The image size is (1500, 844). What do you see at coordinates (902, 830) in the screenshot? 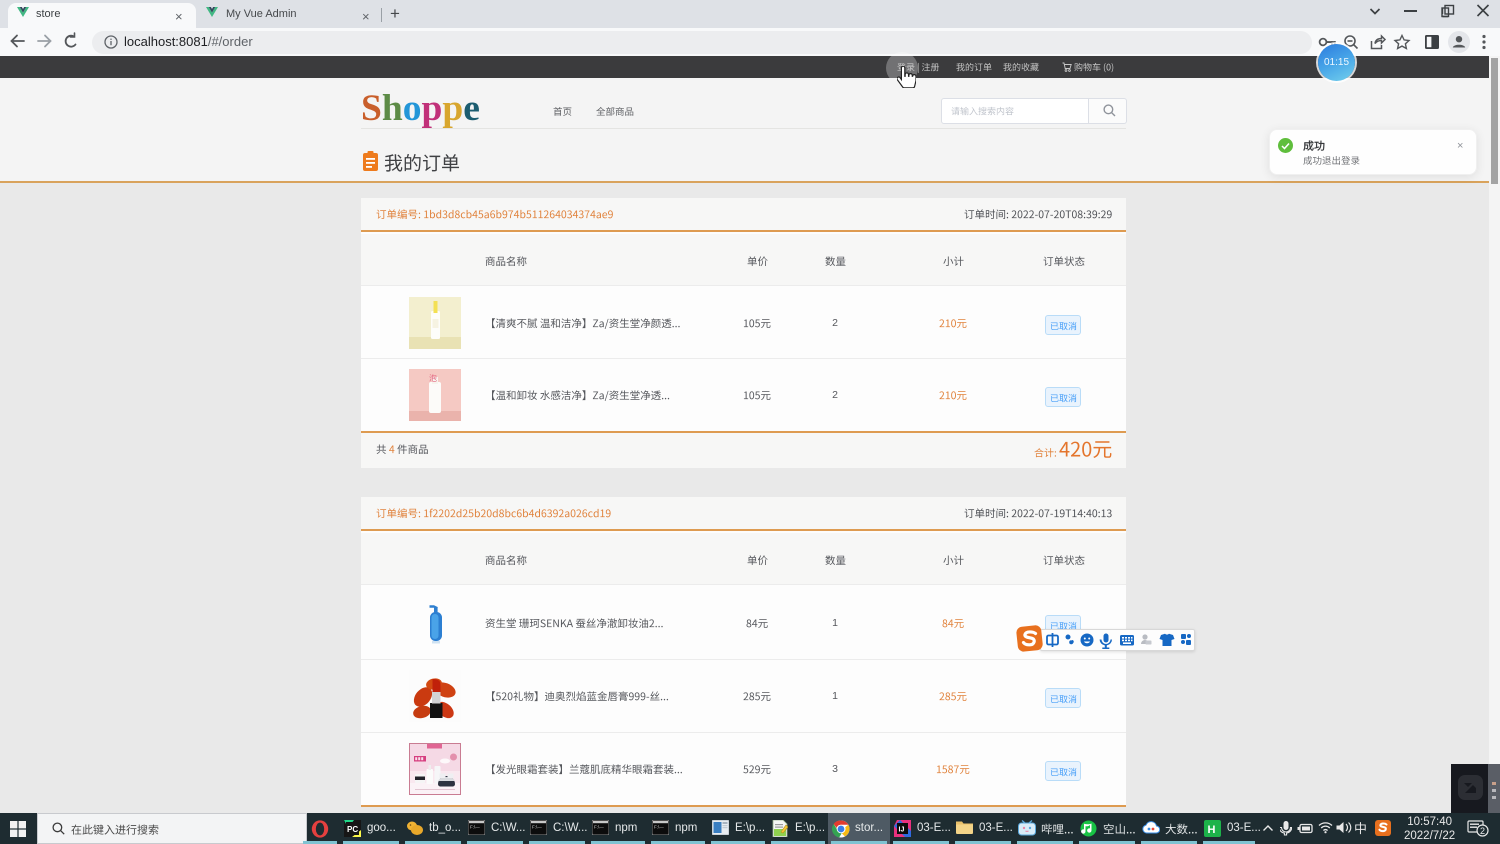
I see `svg-text: IJ` at bounding box center [902, 830].